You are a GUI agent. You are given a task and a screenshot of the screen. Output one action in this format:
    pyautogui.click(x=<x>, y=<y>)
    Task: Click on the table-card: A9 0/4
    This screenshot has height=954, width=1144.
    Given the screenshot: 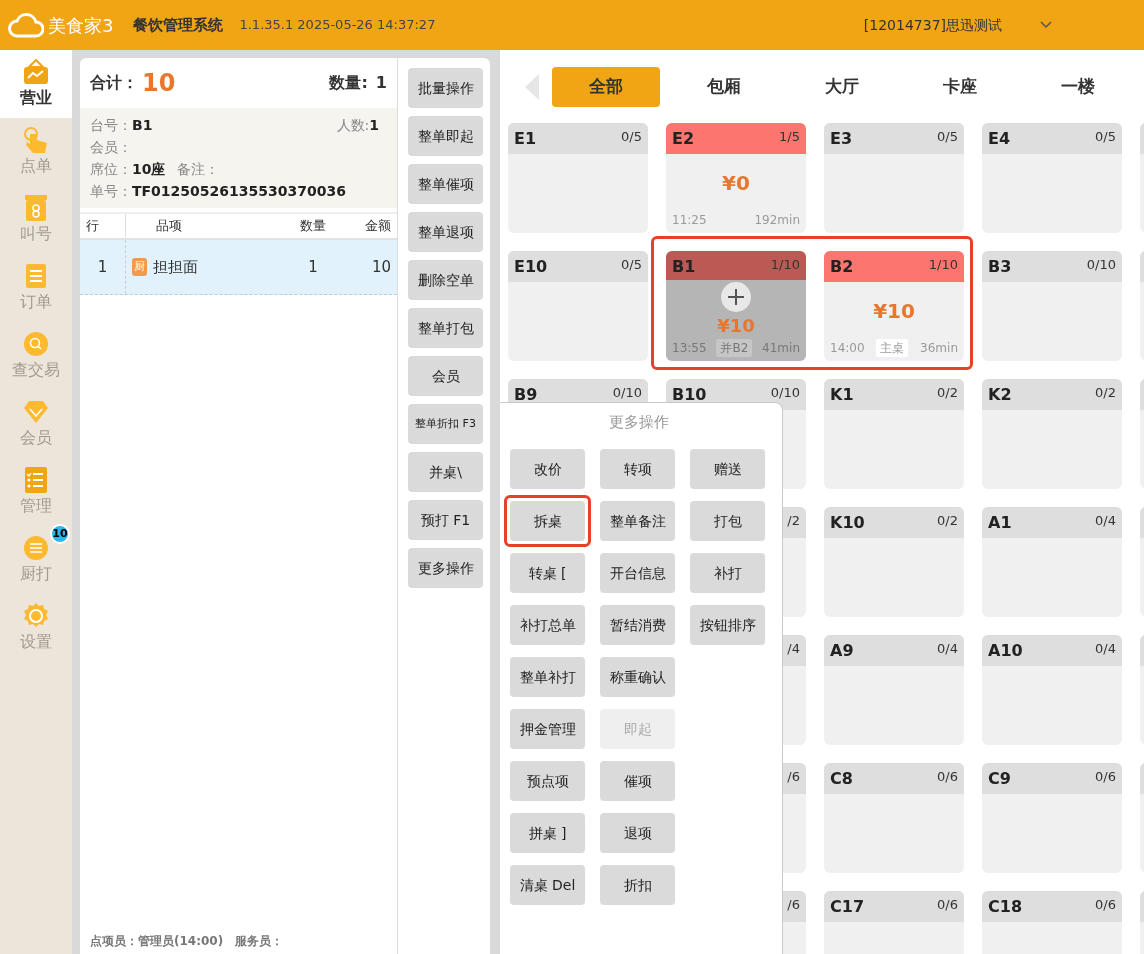 What is the action you would take?
    pyautogui.click(x=894, y=690)
    